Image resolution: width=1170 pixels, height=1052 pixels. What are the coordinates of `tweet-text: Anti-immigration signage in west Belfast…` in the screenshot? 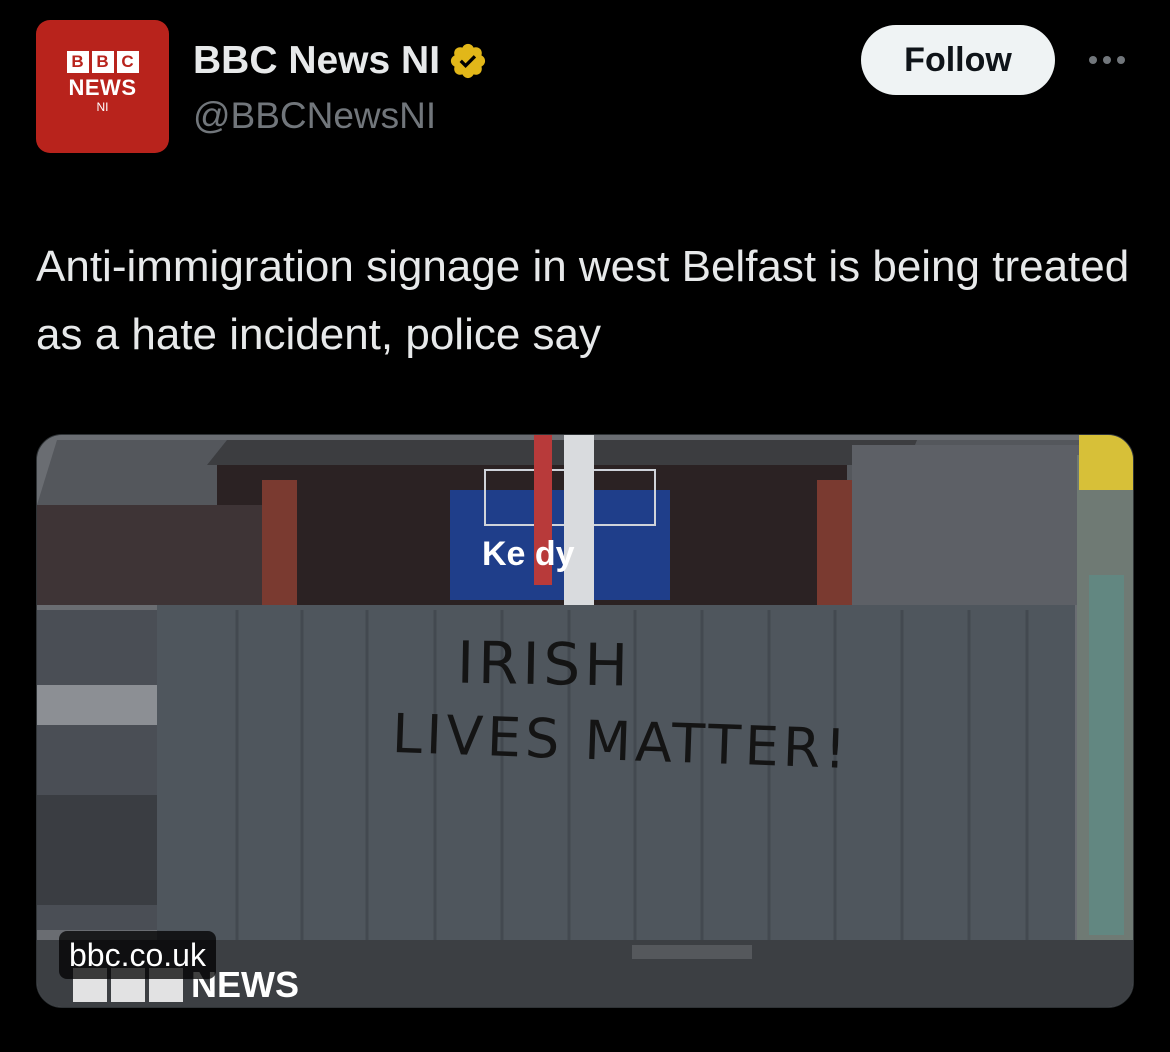 It's located at (583, 300).